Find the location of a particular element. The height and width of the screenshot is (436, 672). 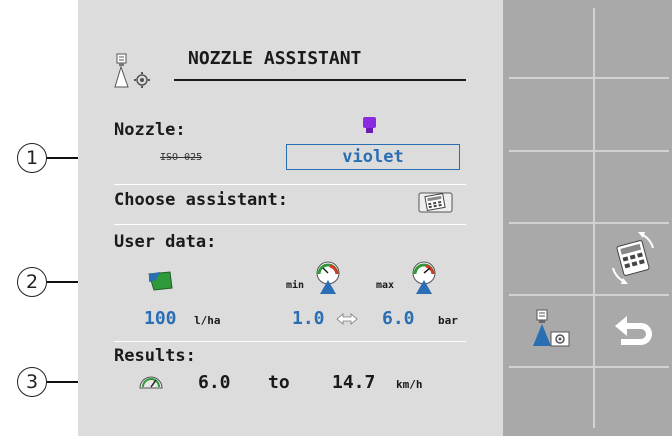

min-pressure-gauge-icon is located at coordinates (328, 277).